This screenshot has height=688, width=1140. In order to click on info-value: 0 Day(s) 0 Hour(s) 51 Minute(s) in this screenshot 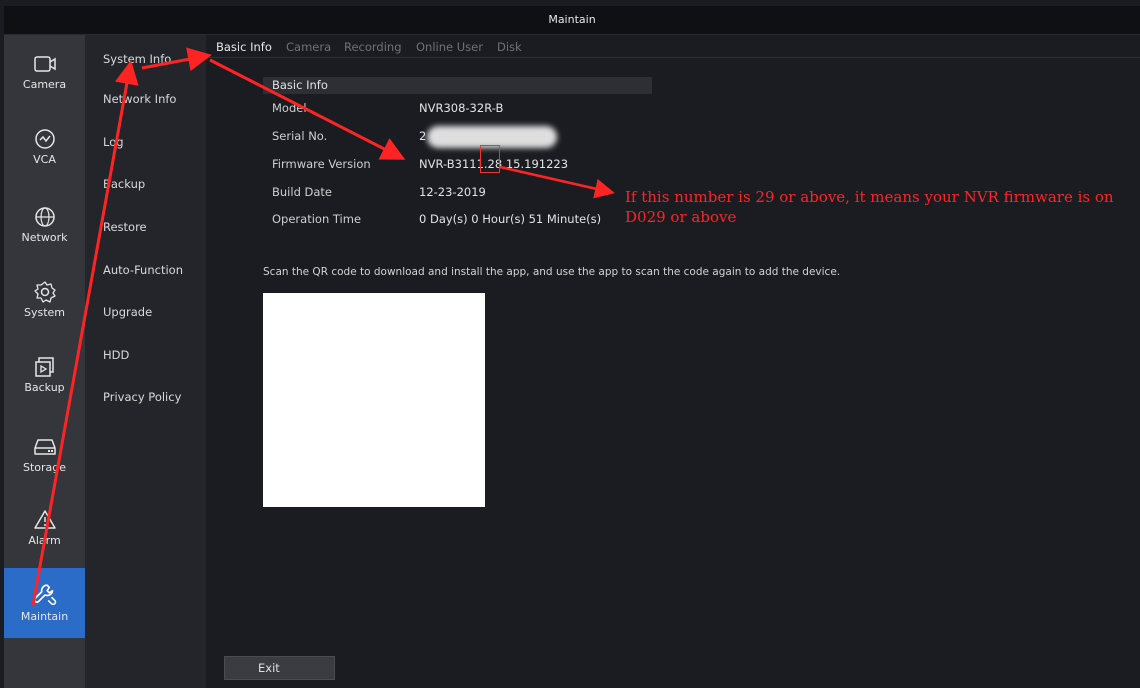, I will do `click(510, 219)`.